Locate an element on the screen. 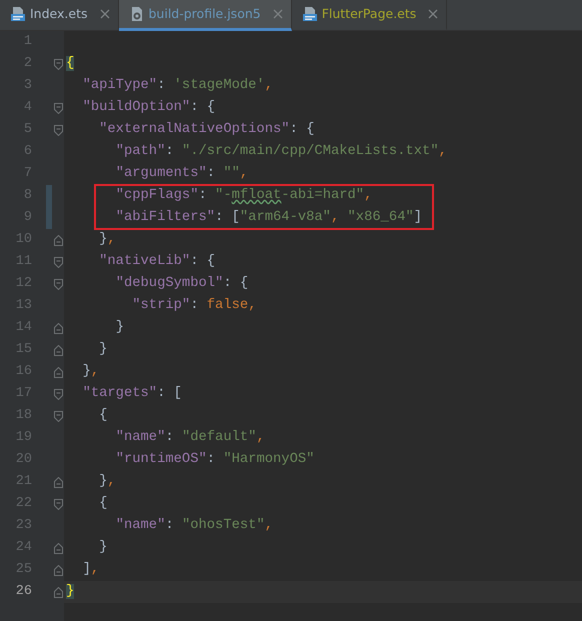 Image resolution: width=582 pixels, height=621 pixels. code-token: "" is located at coordinates (231, 173).